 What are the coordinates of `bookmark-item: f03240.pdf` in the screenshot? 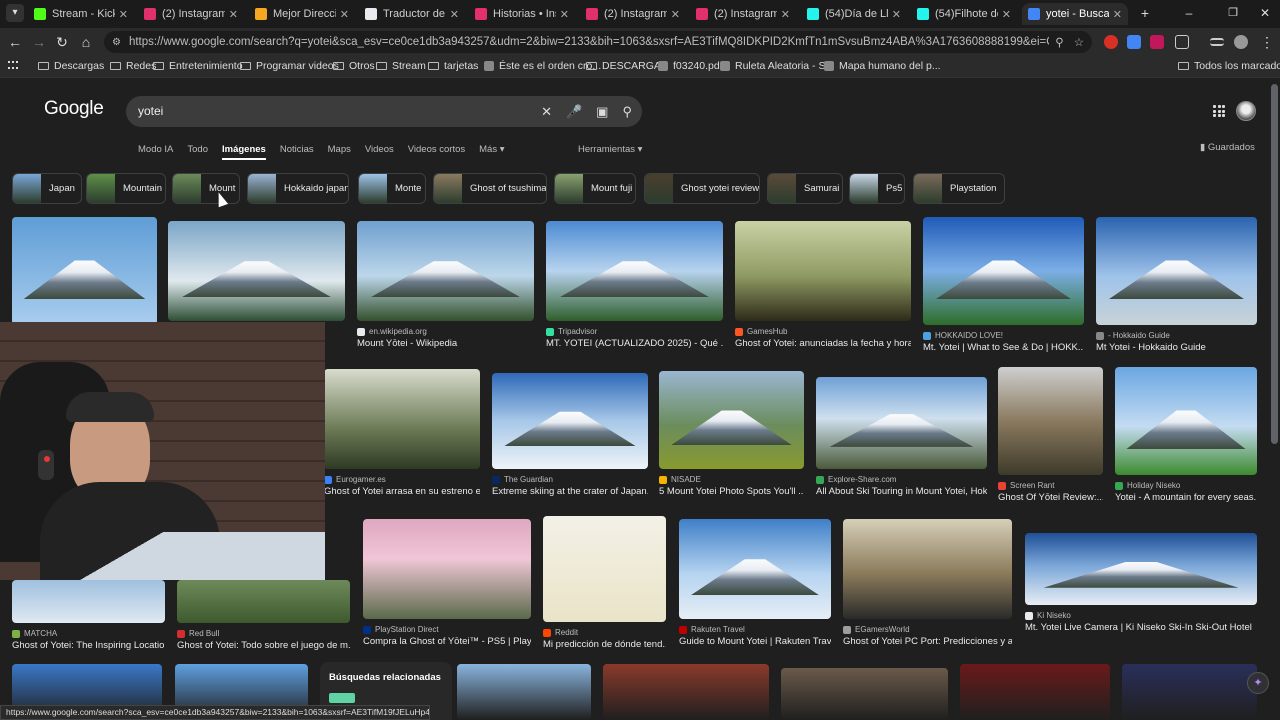 It's located at (690, 66).